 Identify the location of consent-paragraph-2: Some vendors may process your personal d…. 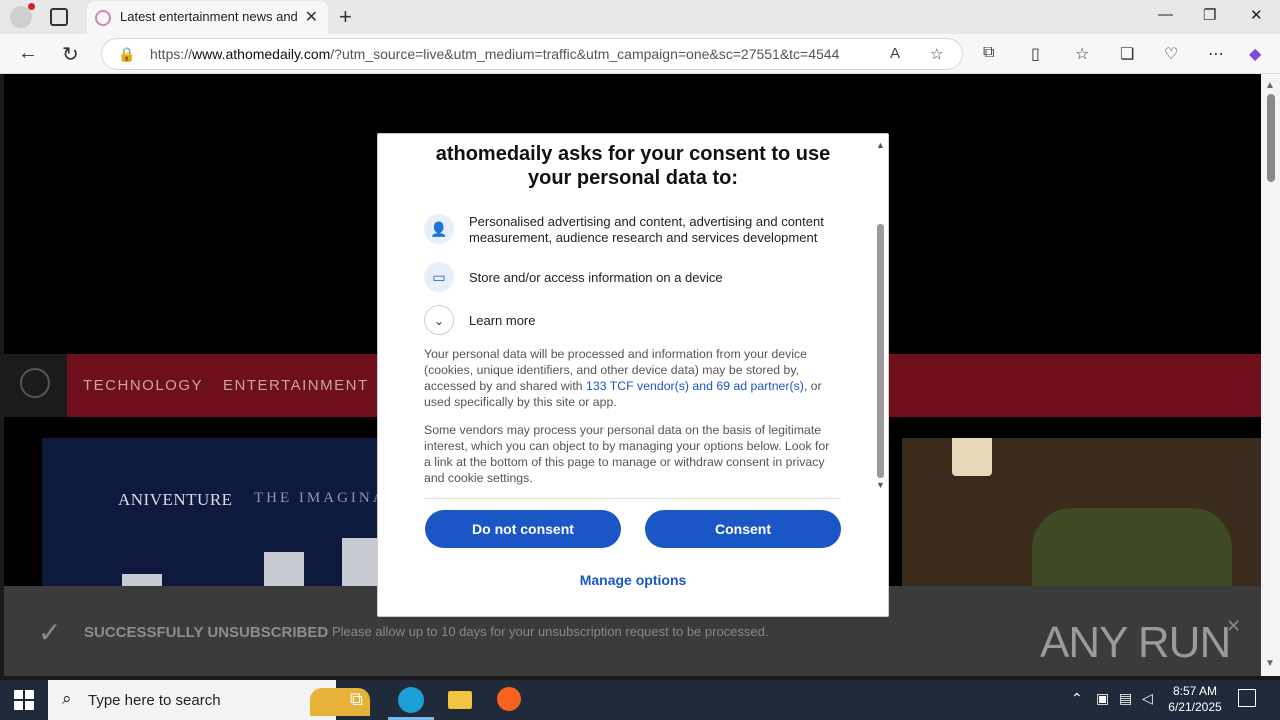
(627, 454).